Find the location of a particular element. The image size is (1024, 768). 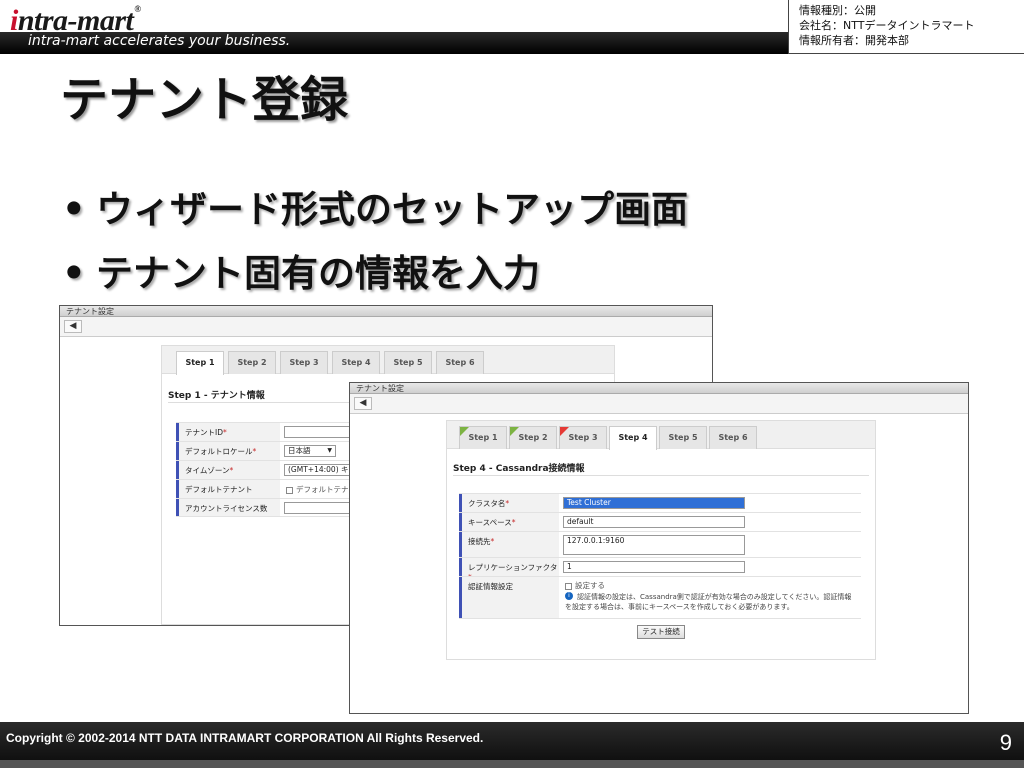

bullet-list: • ウィザード形式のセットアップ画面 • テナント固有の情報を入力 is located at coordinates (375, 242).